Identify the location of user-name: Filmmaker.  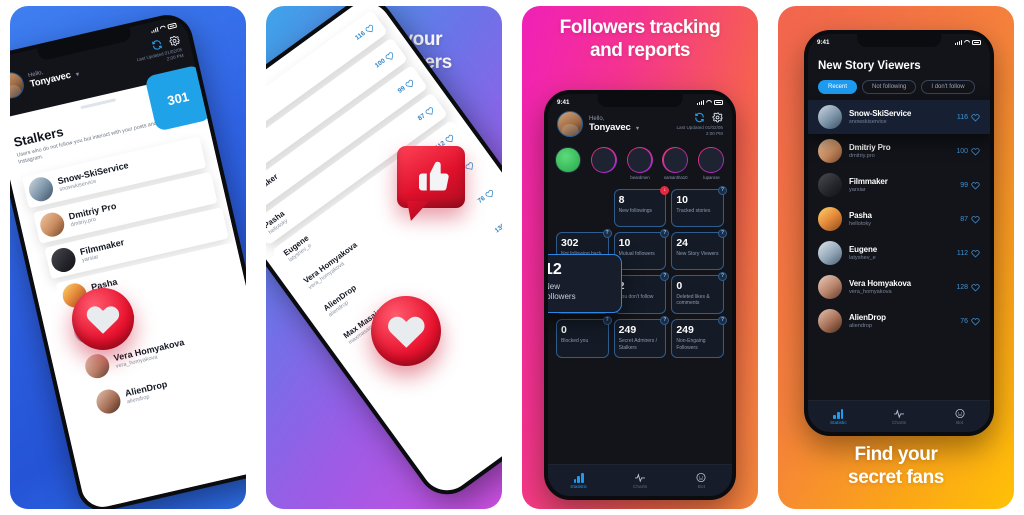
(868, 181).